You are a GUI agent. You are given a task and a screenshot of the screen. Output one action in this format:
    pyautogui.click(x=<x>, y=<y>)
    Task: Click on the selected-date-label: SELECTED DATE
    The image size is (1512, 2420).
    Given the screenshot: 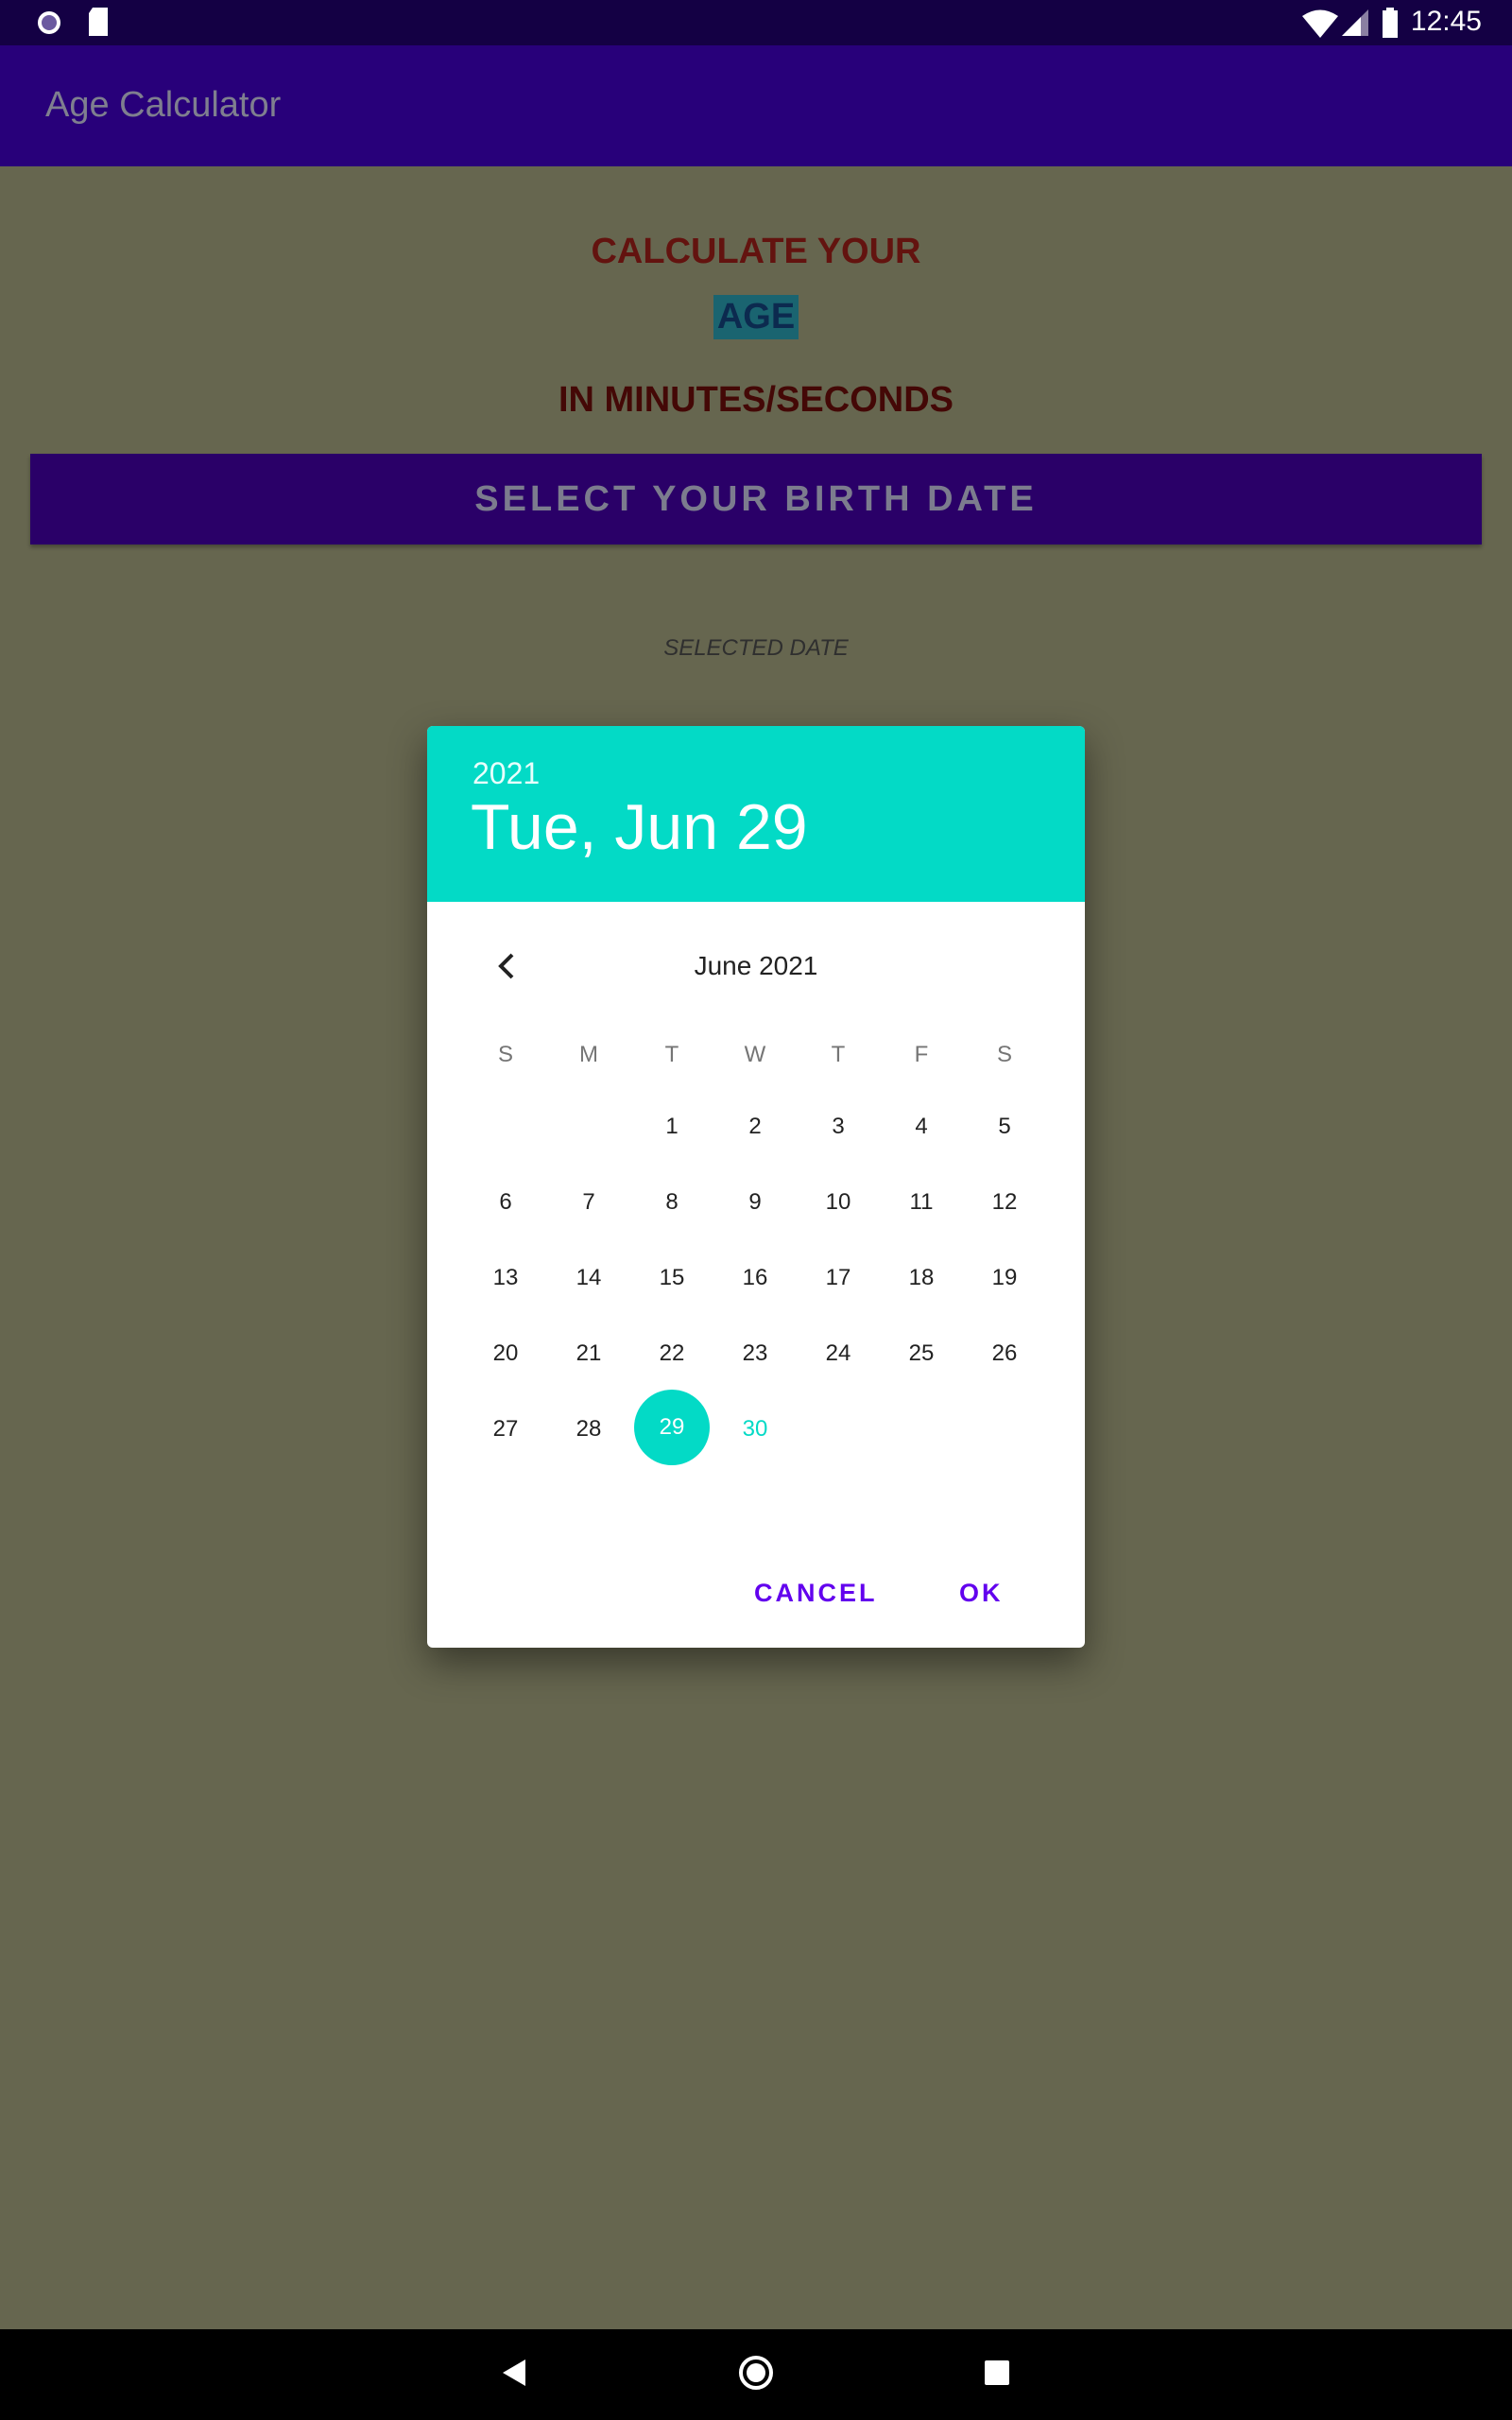 What is the action you would take?
    pyautogui.click(x=756, y=648)
    